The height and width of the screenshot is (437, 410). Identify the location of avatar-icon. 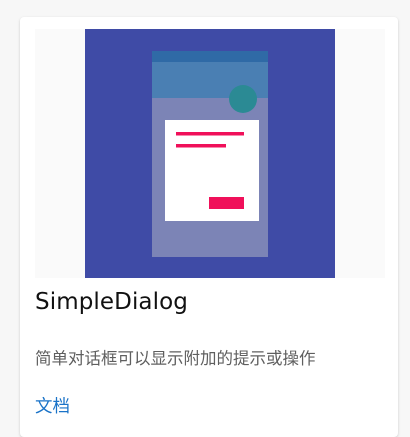
(243, 99).